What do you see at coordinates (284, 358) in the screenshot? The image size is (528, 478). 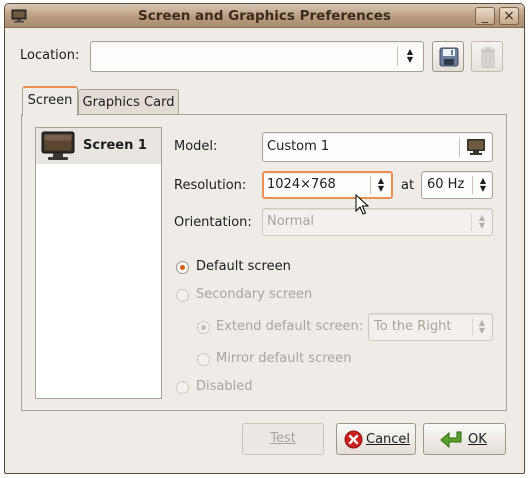 I see `mirror-default-label: Mirror default screen` at bounding box center [284, 358].